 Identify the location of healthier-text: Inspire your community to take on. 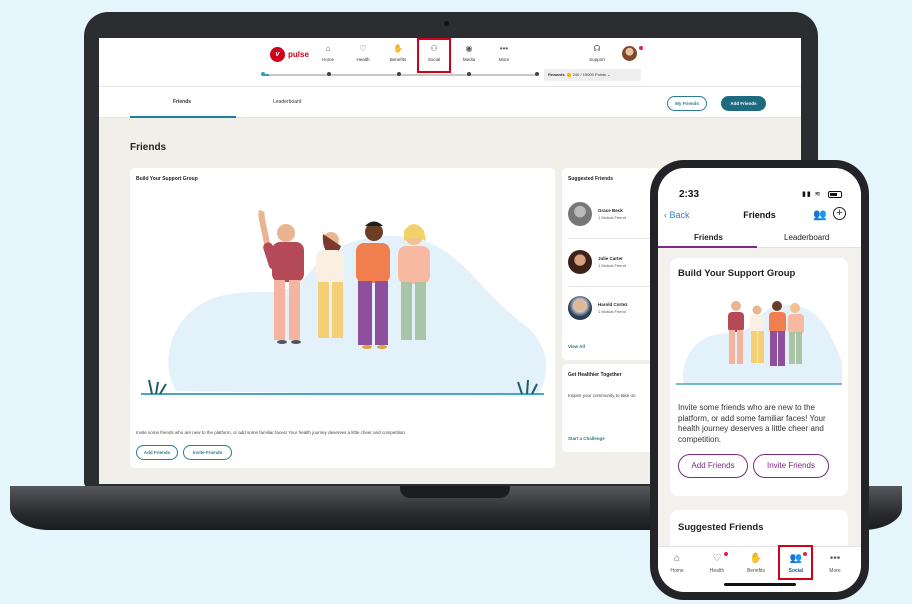
(602, 395).